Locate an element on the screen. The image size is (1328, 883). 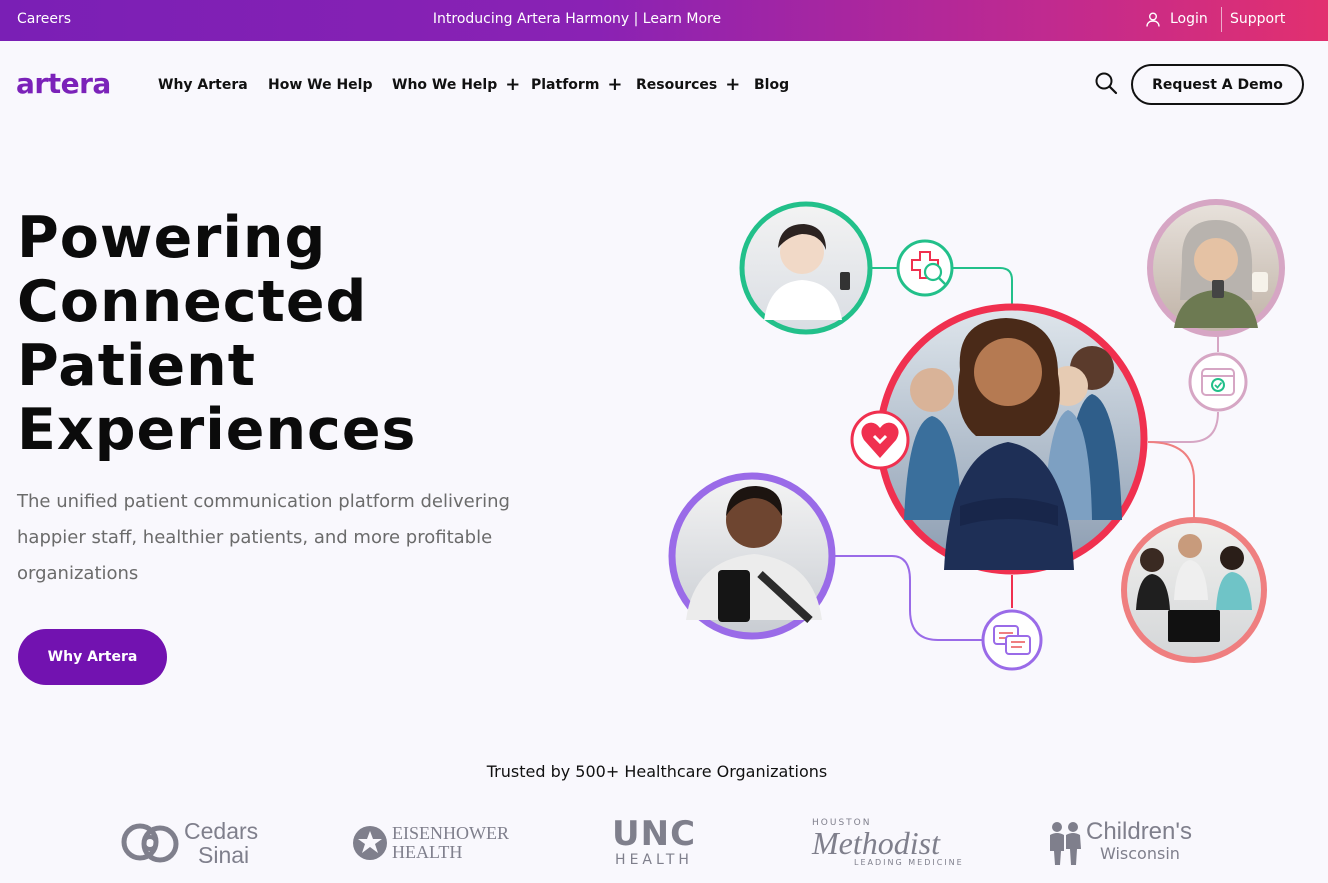
heart-logo-icon is located at coordinates (880, 440).